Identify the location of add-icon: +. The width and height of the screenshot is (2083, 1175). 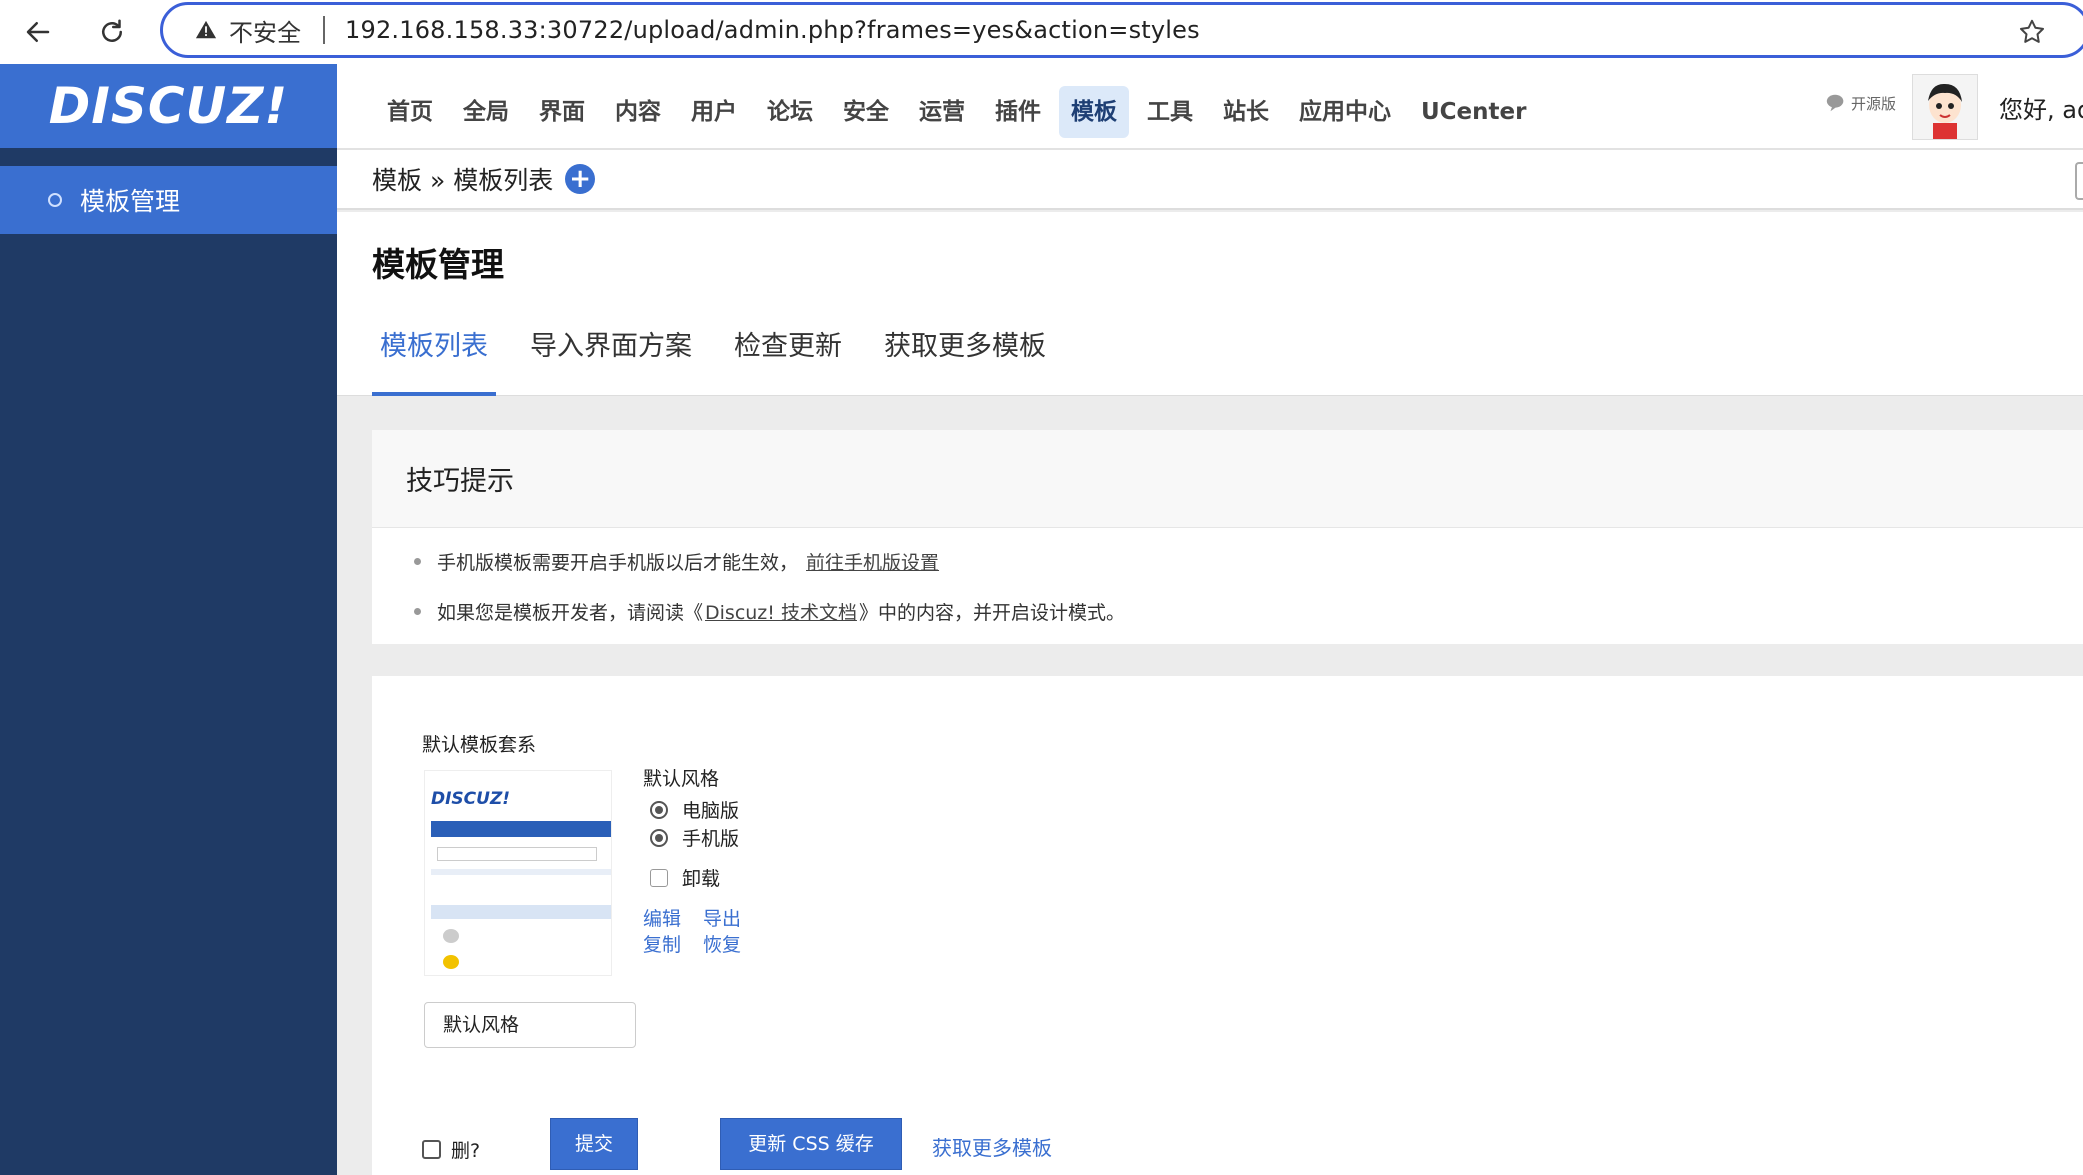
(580, 179).